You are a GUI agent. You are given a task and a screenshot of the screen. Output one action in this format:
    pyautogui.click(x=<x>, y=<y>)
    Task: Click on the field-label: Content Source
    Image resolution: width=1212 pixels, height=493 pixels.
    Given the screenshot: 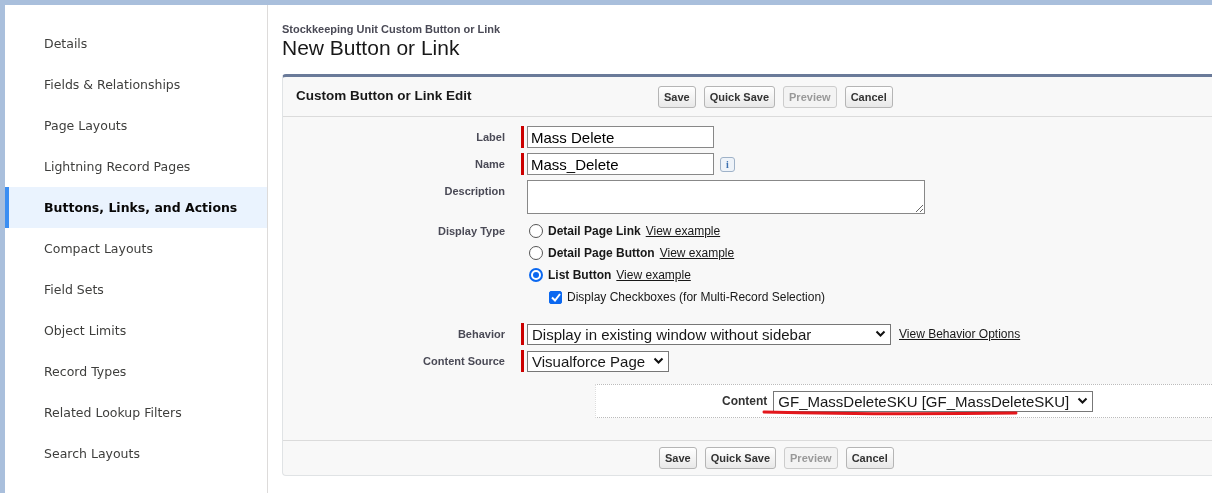 What is the action you would take?
    pyautogui.click(x=463, y=361)
    